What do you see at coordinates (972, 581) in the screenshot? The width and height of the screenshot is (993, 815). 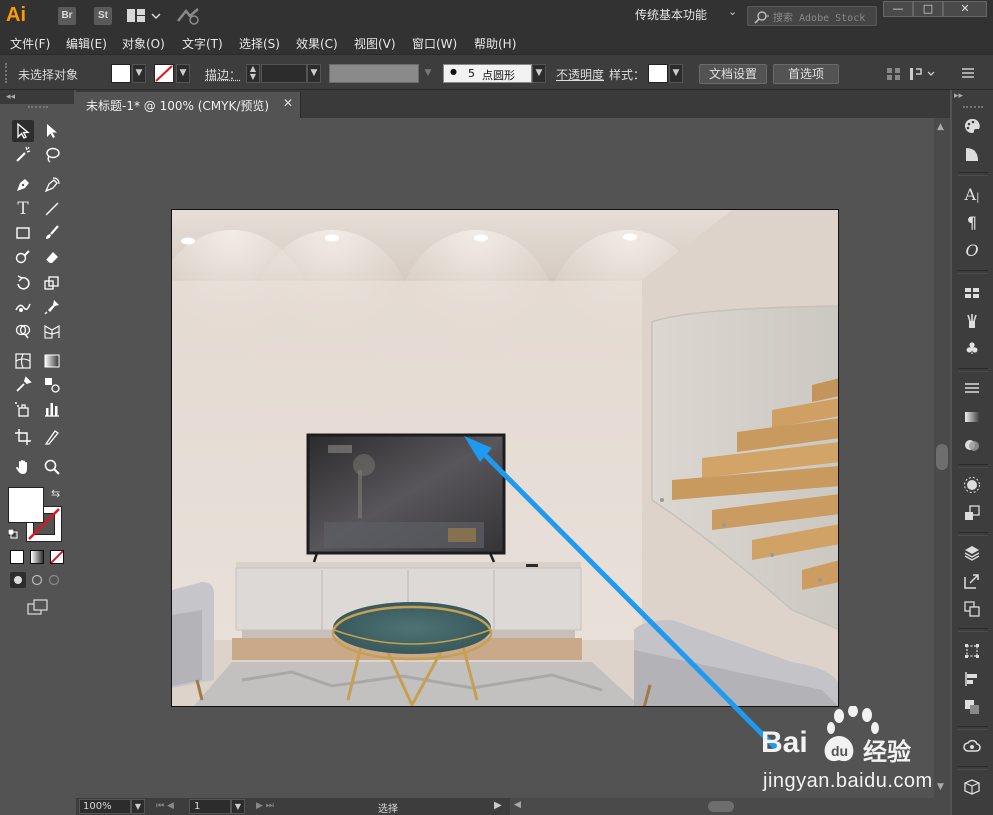 I see `asset-export-panel-icon` at bounding box center [972, 581].